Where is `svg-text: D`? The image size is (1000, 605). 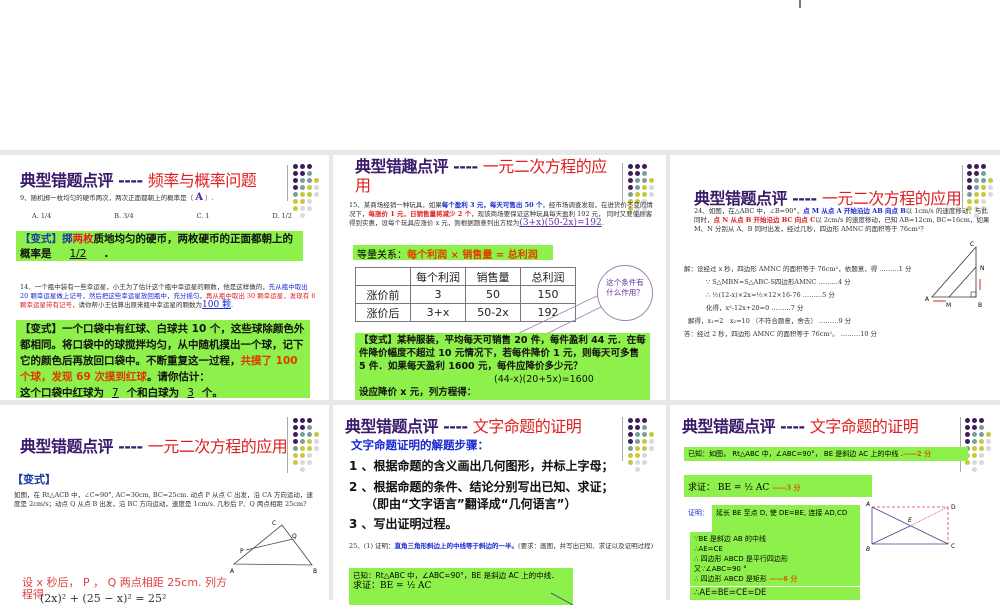 svg-text: D is located at coordinates (953, 507).